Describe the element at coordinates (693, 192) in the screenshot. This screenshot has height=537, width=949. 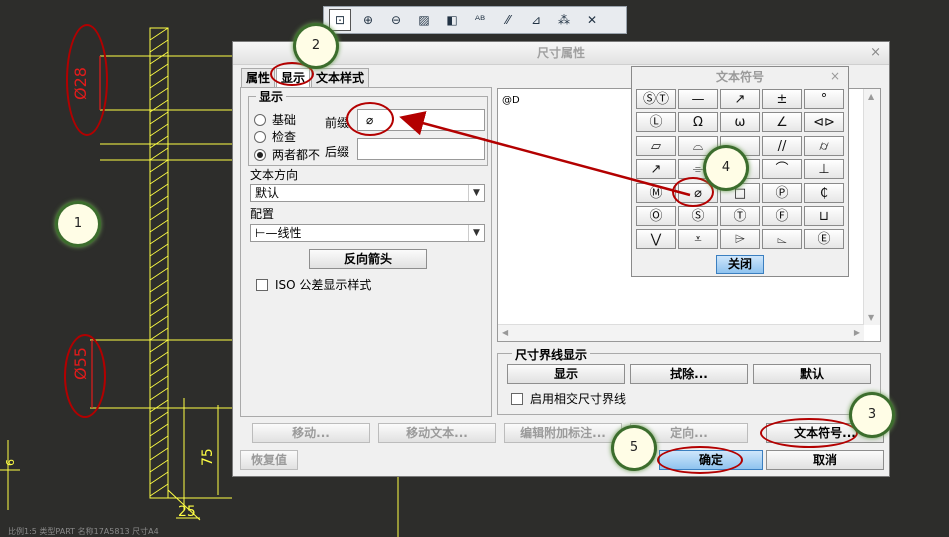
I see `annotation-ellipse-diameter-symbol` at that location.